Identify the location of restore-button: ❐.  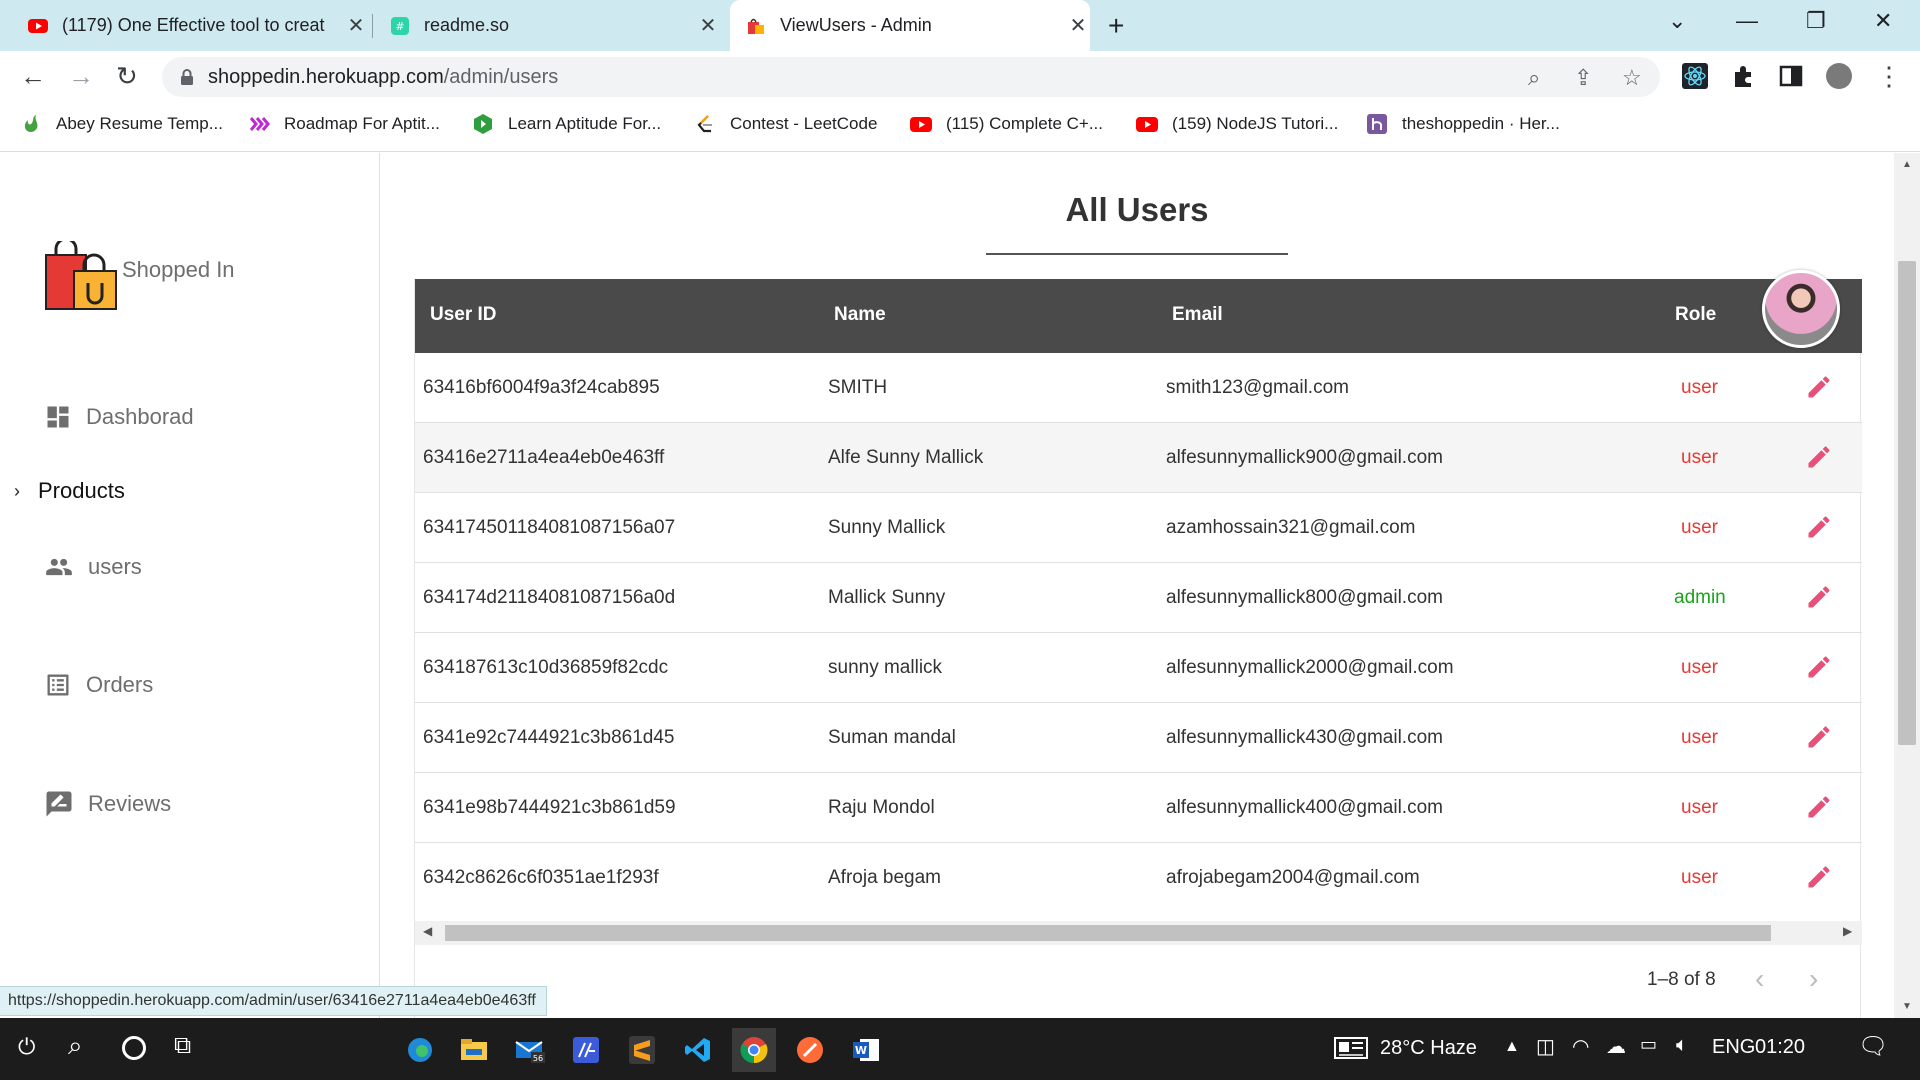
(1816, 21).